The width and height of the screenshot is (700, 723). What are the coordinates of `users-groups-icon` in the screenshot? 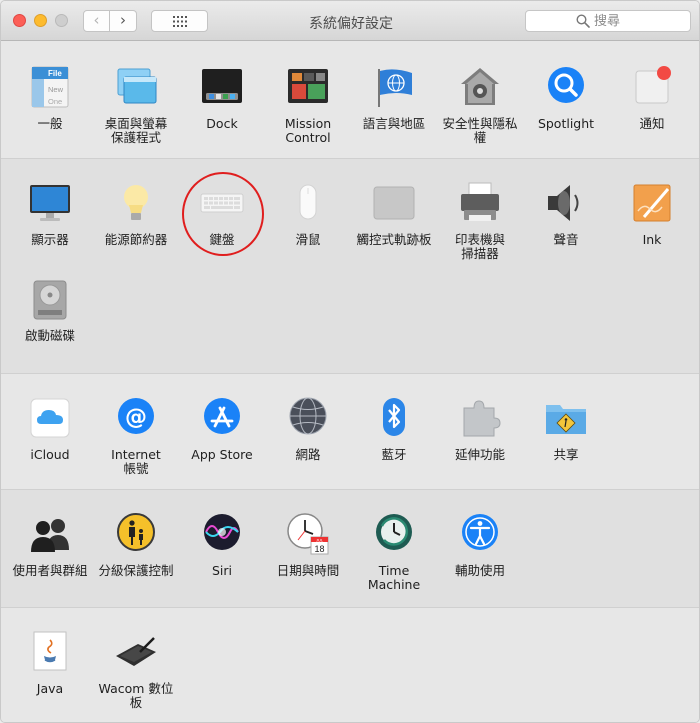 It's located at (50, 534).